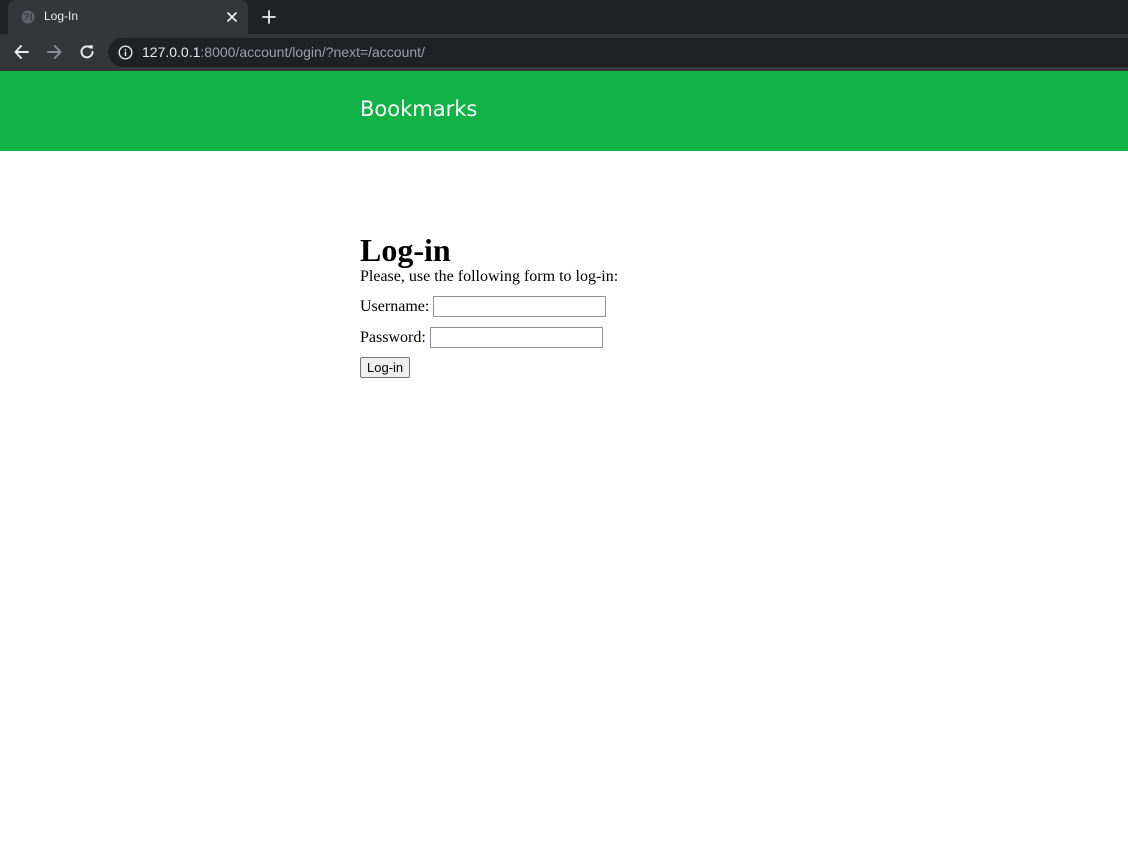 This screenshot has height=860, width=1128. I want to click on username-input, so click(520, 306).